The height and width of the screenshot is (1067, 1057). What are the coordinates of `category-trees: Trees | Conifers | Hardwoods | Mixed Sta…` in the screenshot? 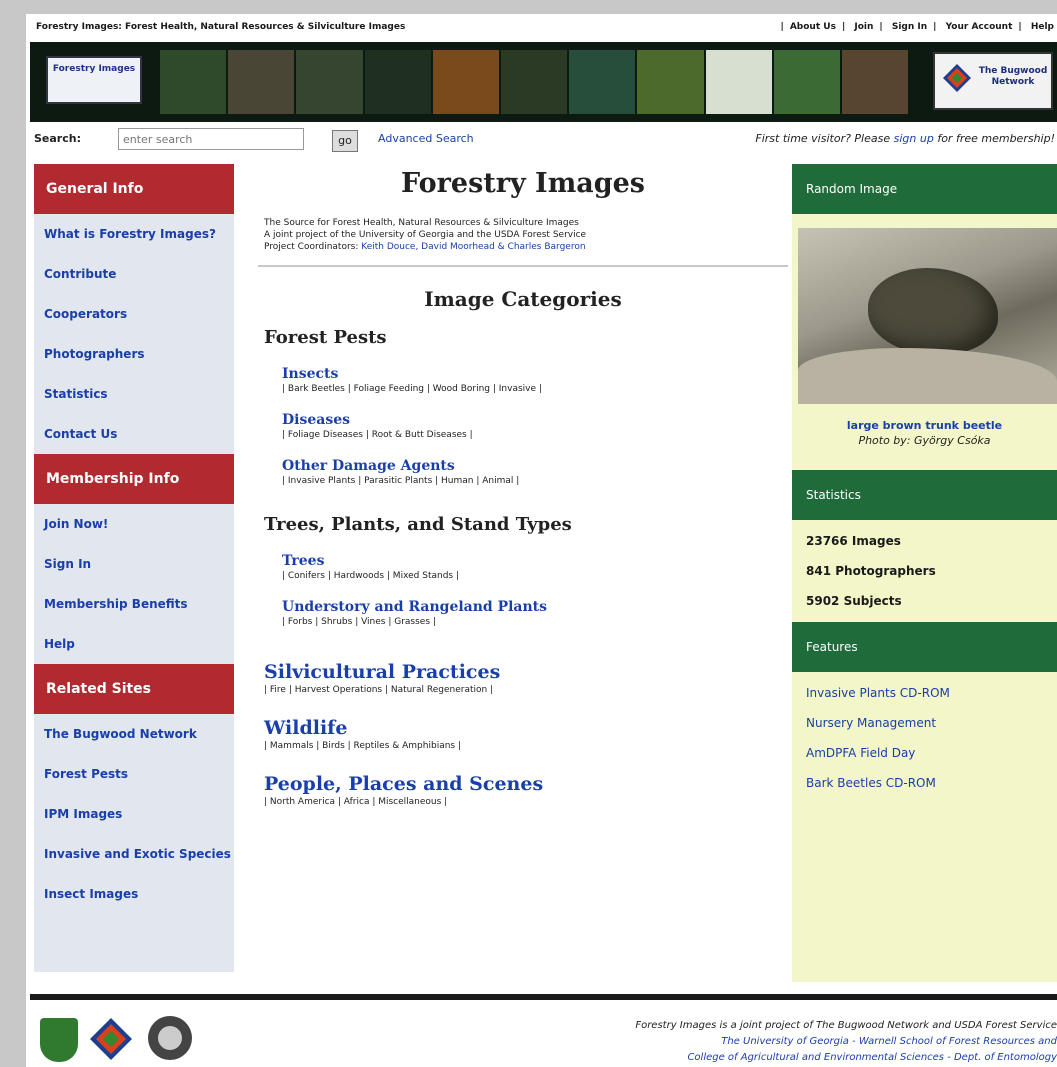 It's located at (535, 567).